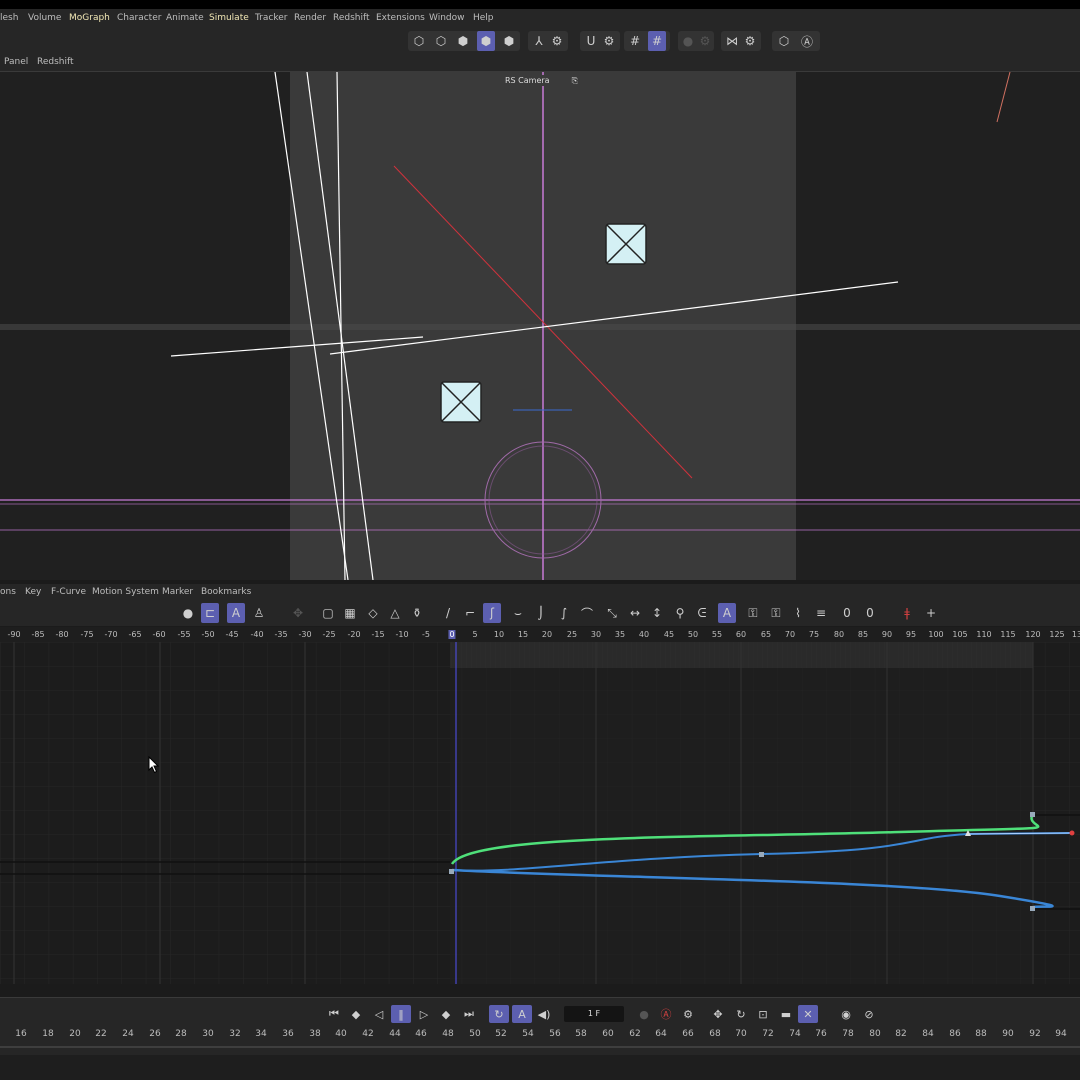 The width and height of the screenshot is (1080, 1080). What do you see at coordinates (139, 18) in the screenshot?
I see `menu-character: Character` at bounding box center [139, 18].